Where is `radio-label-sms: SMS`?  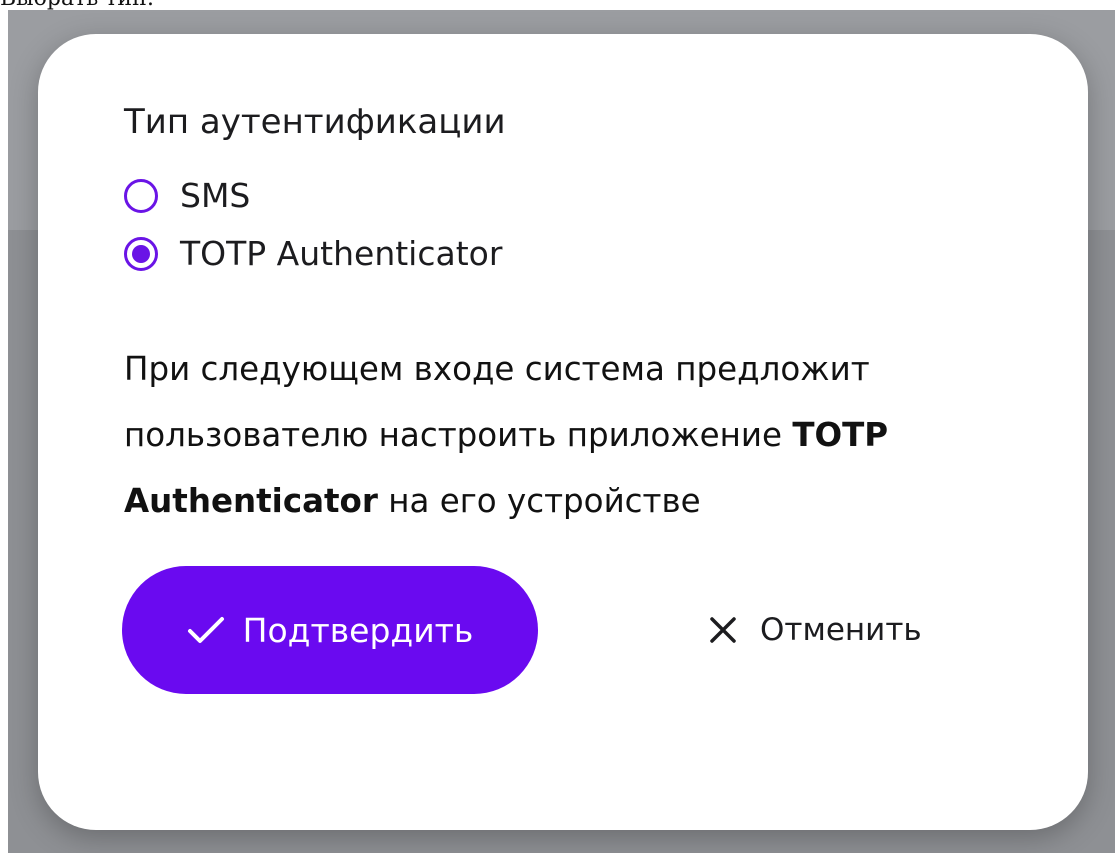 radio-label-sms: SMS is located at coordinates (215, 195).